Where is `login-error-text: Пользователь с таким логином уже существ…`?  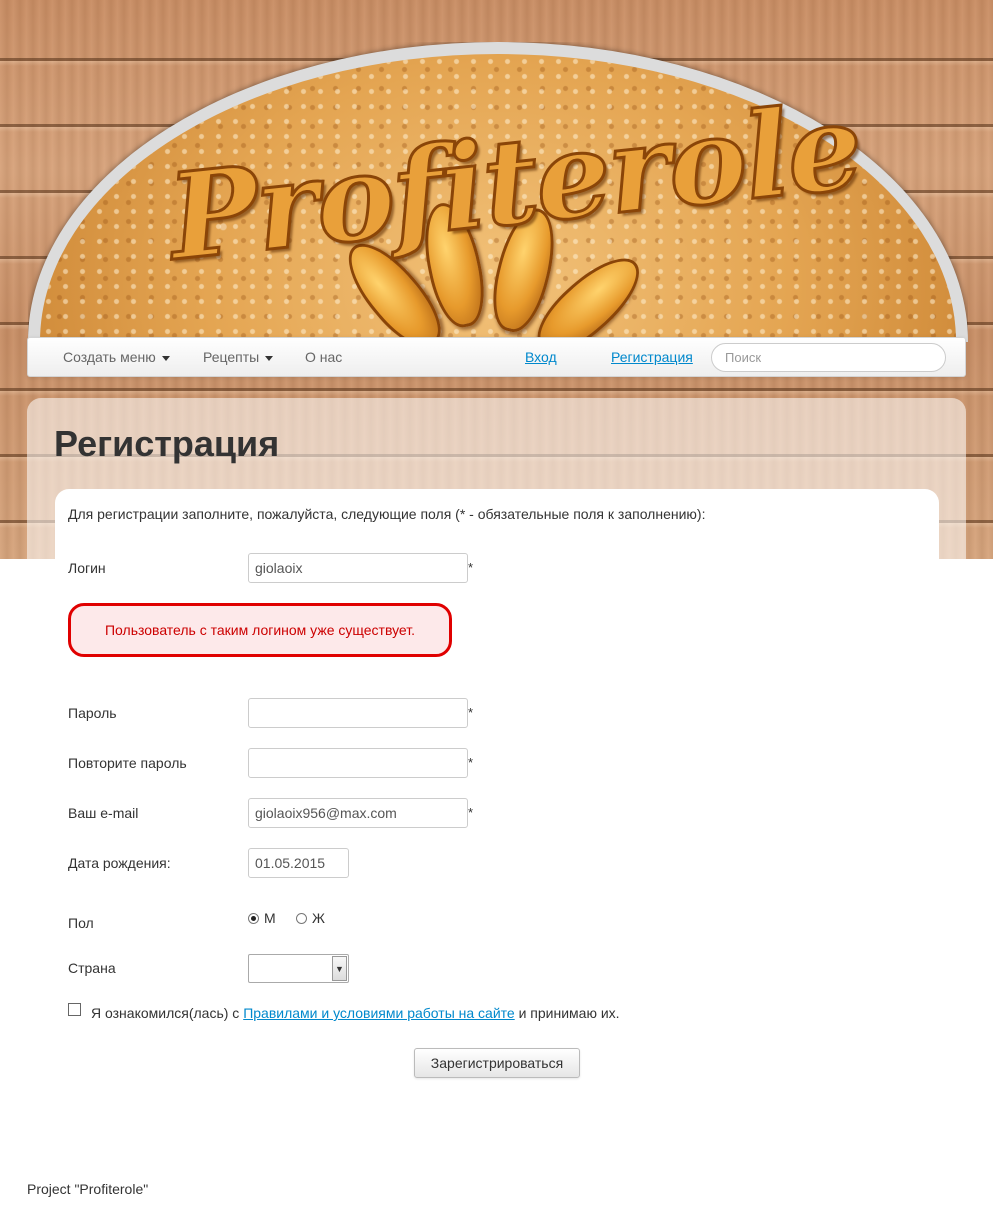 login-error-text: Пользователь с таким логином уже существ… is located at coordinates (259, 630).